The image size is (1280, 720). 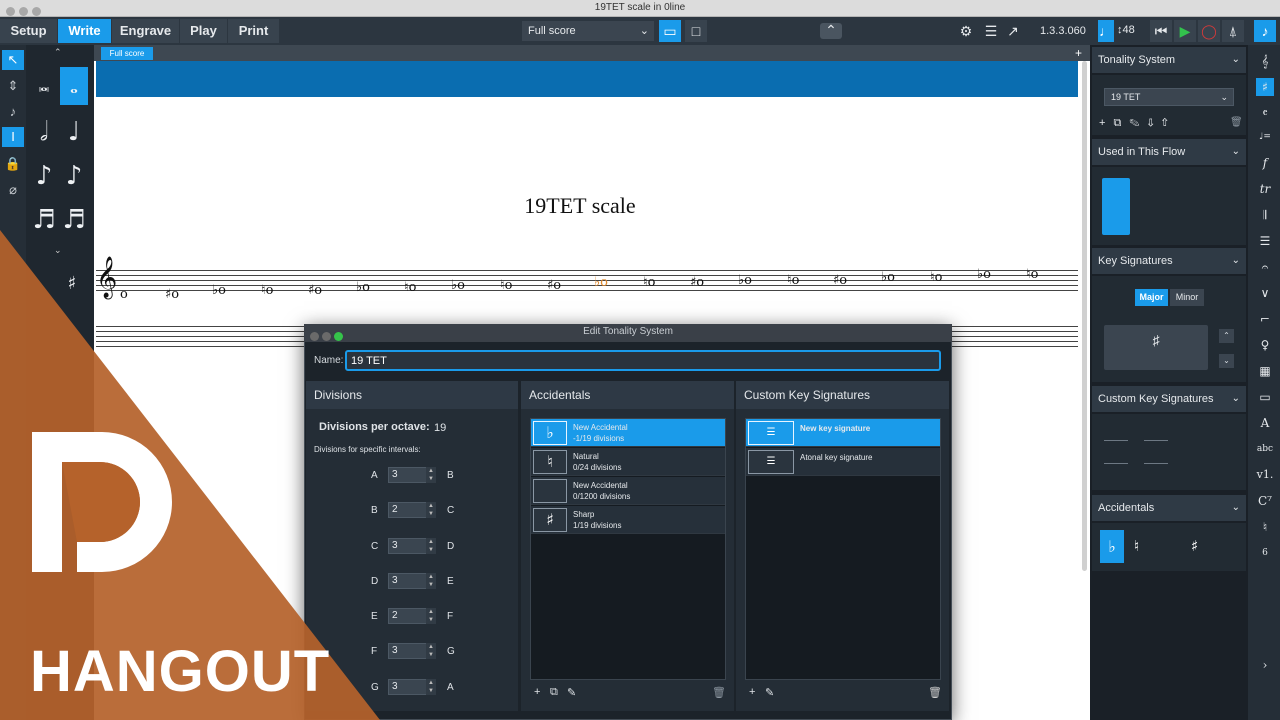 I want to click on score-scrollbar, so click(x=1084, y=321).